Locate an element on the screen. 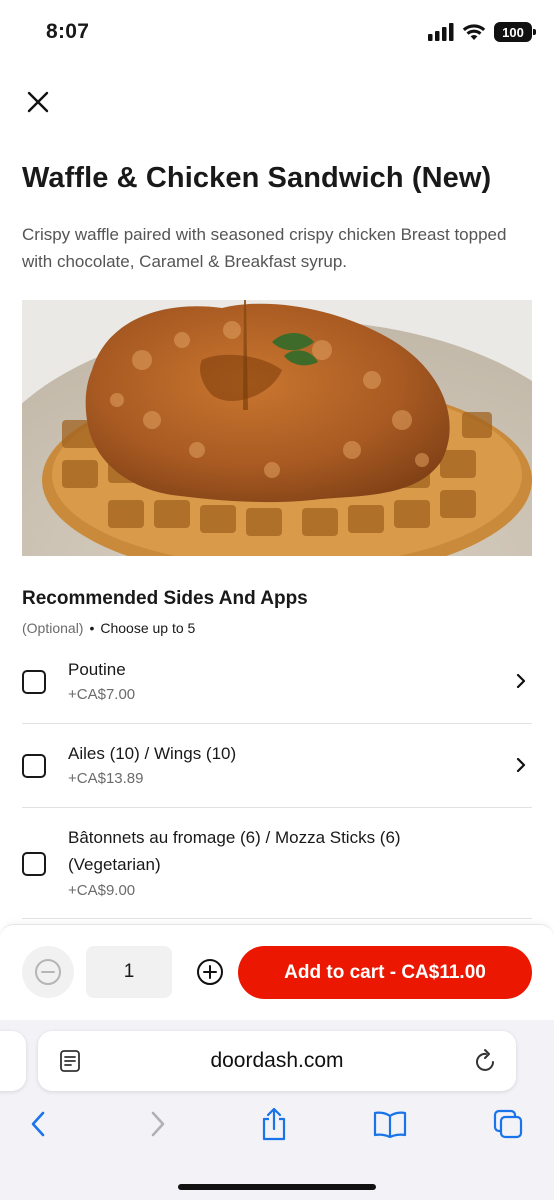 The width and height of the screenshot is (554, 1200). back-arrow-icon is located at coordinates (38, 1124).